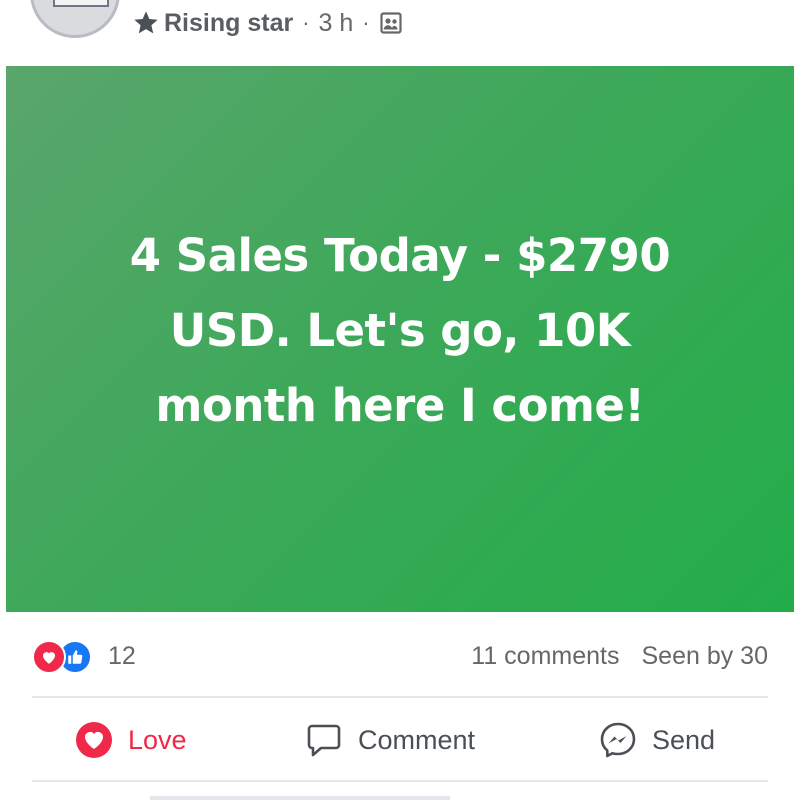  I want to click on love-icon, so click(94, 740).